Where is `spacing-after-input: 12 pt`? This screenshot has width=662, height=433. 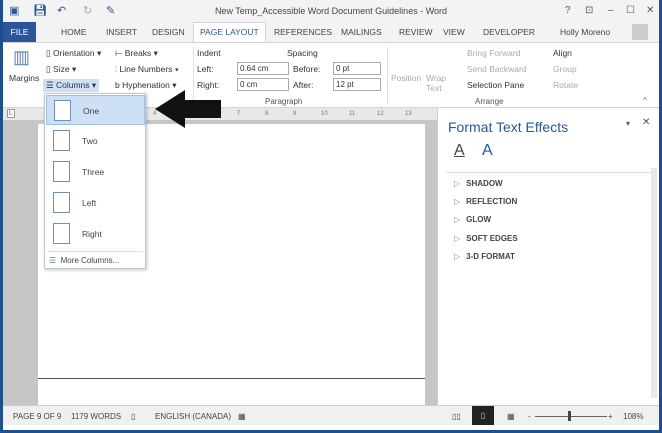
spacing-after-input: 12 pt is located at coordinates (357, 84).